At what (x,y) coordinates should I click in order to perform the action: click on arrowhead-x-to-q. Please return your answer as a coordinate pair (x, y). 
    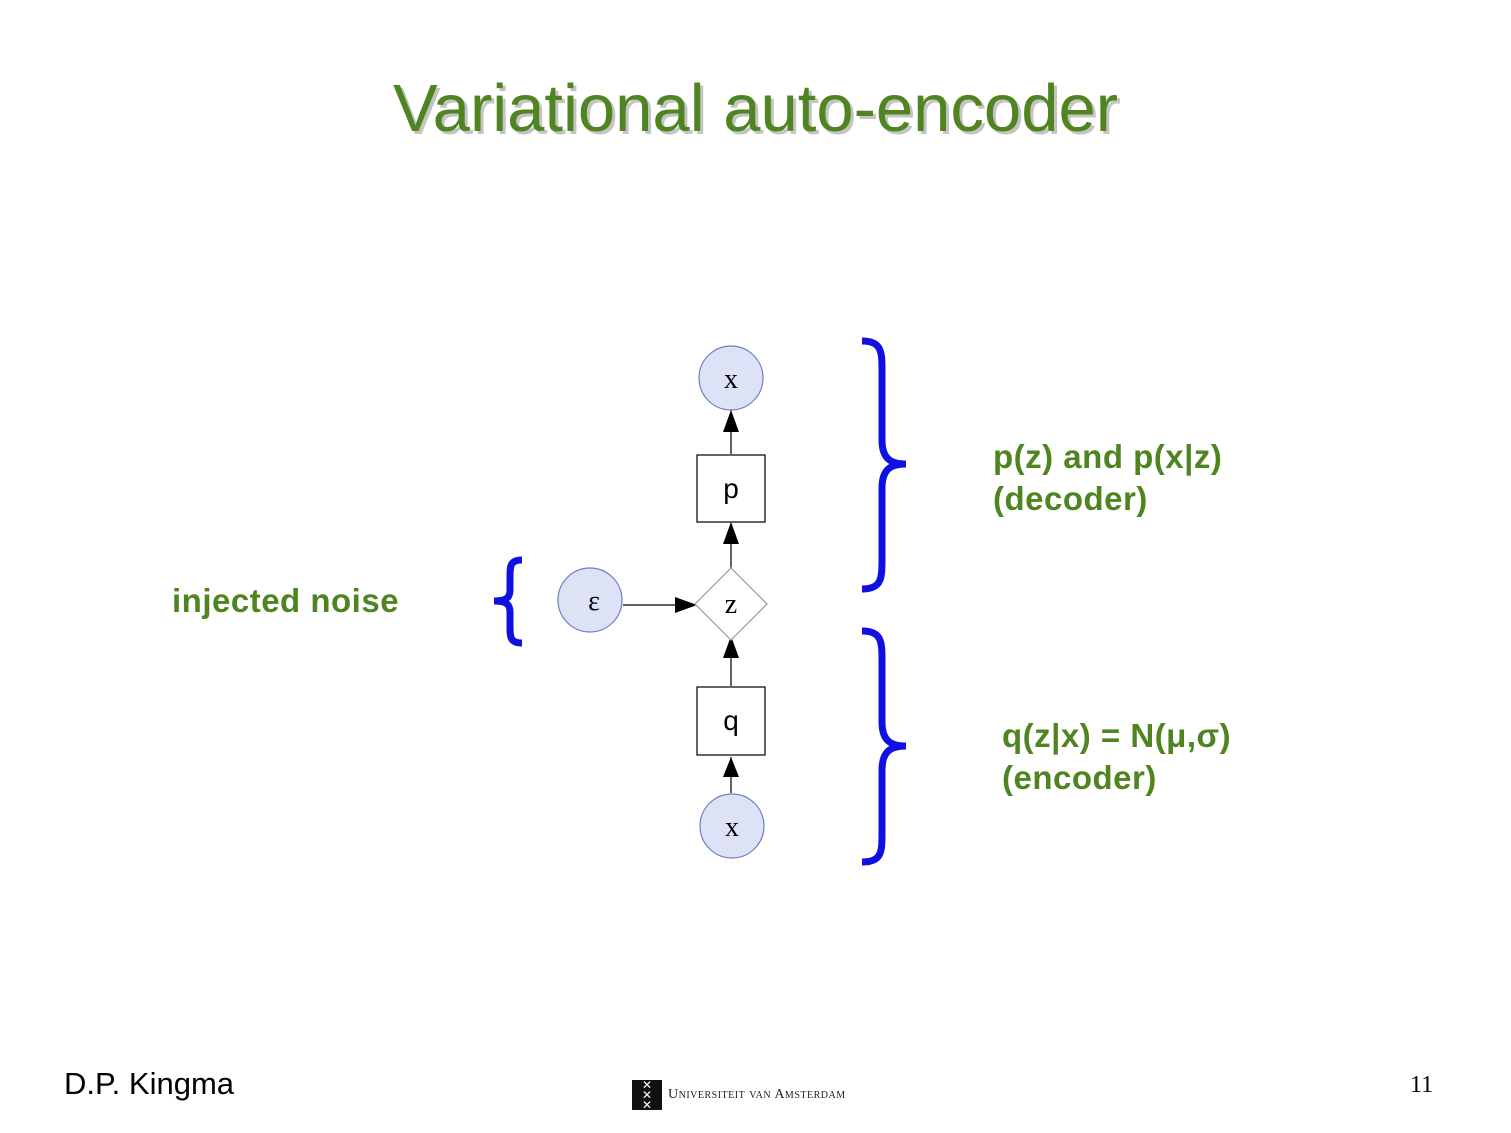
    Looking at the image, I should click on (731, 767).